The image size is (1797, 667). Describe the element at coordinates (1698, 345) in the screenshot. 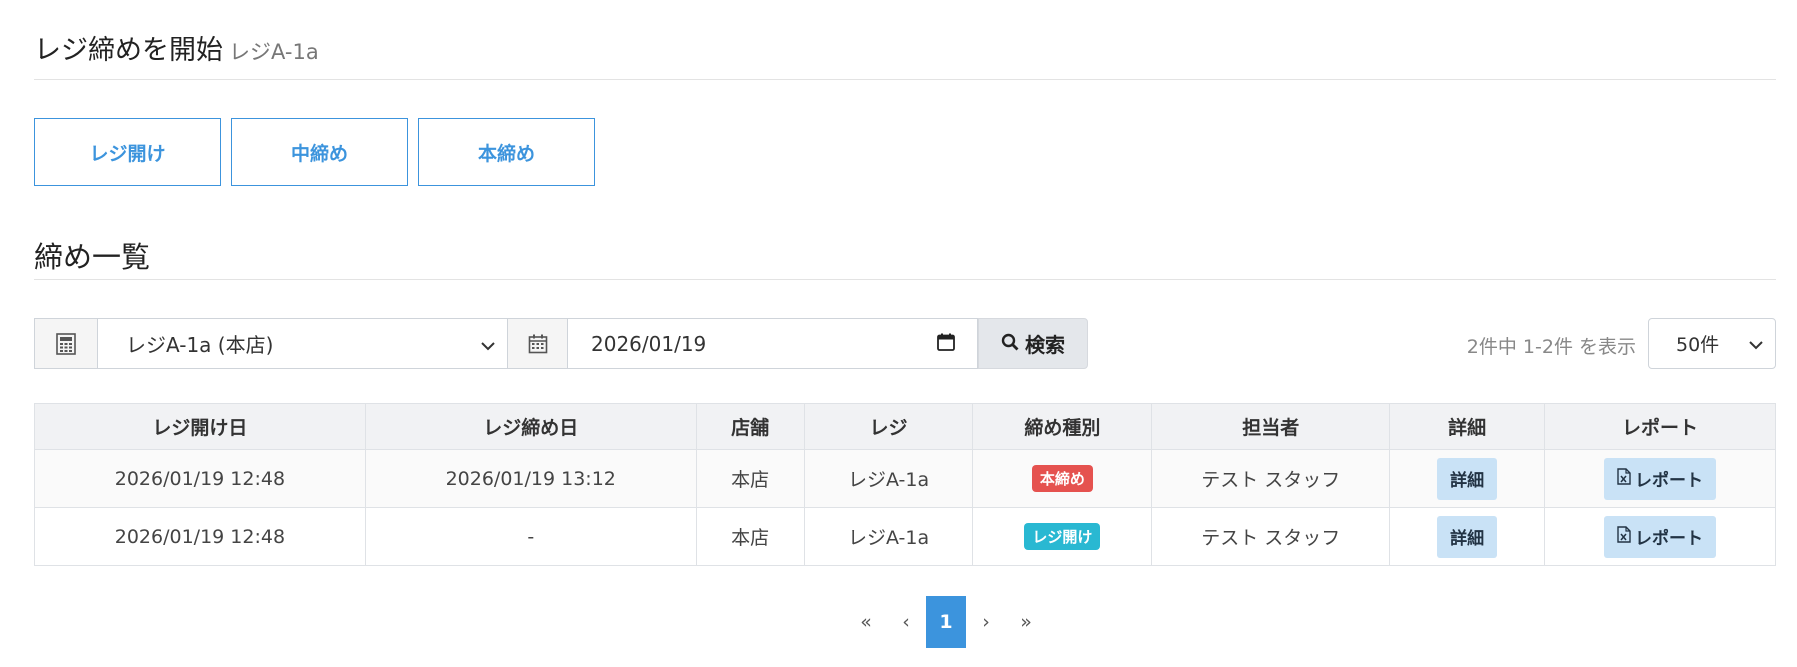

I see `per-page-value: 50件` at that location.